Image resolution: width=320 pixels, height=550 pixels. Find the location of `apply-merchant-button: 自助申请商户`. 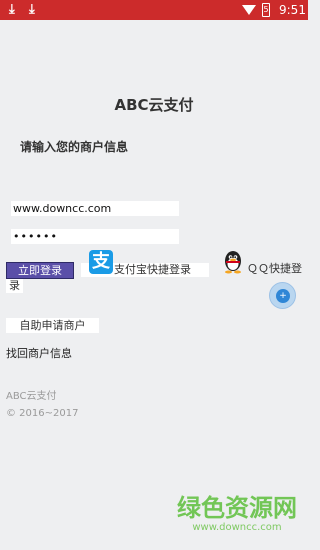

apply-merchant-button: 自助申请商户 is located at coordinates (52, 325).